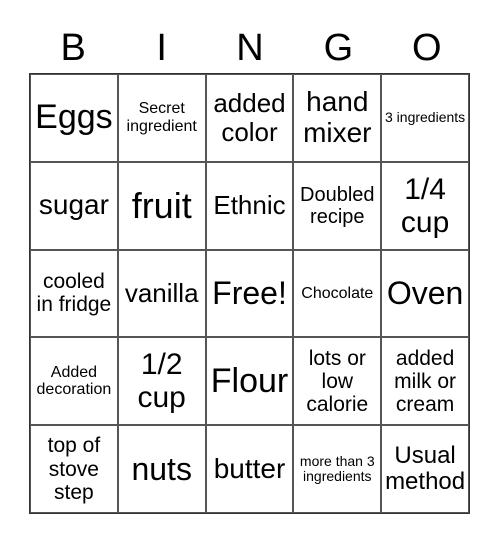 Image resolution: width=500 pixels, height=544 pixels. Describe the element at coordinates (337, 381) in the screenshot. I see `bingo-cell: lots or low calorie` at that location.